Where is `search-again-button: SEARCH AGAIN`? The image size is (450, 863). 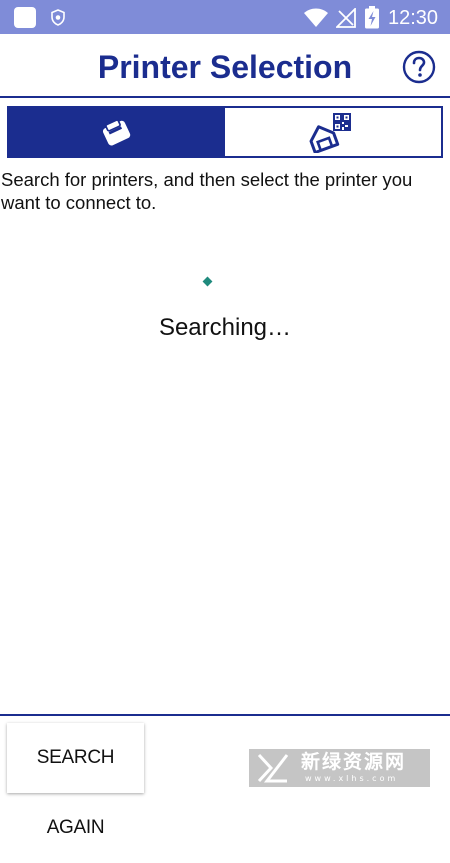
search-again-button: SEARCH AGAIN is located at coordinates (75, 780).